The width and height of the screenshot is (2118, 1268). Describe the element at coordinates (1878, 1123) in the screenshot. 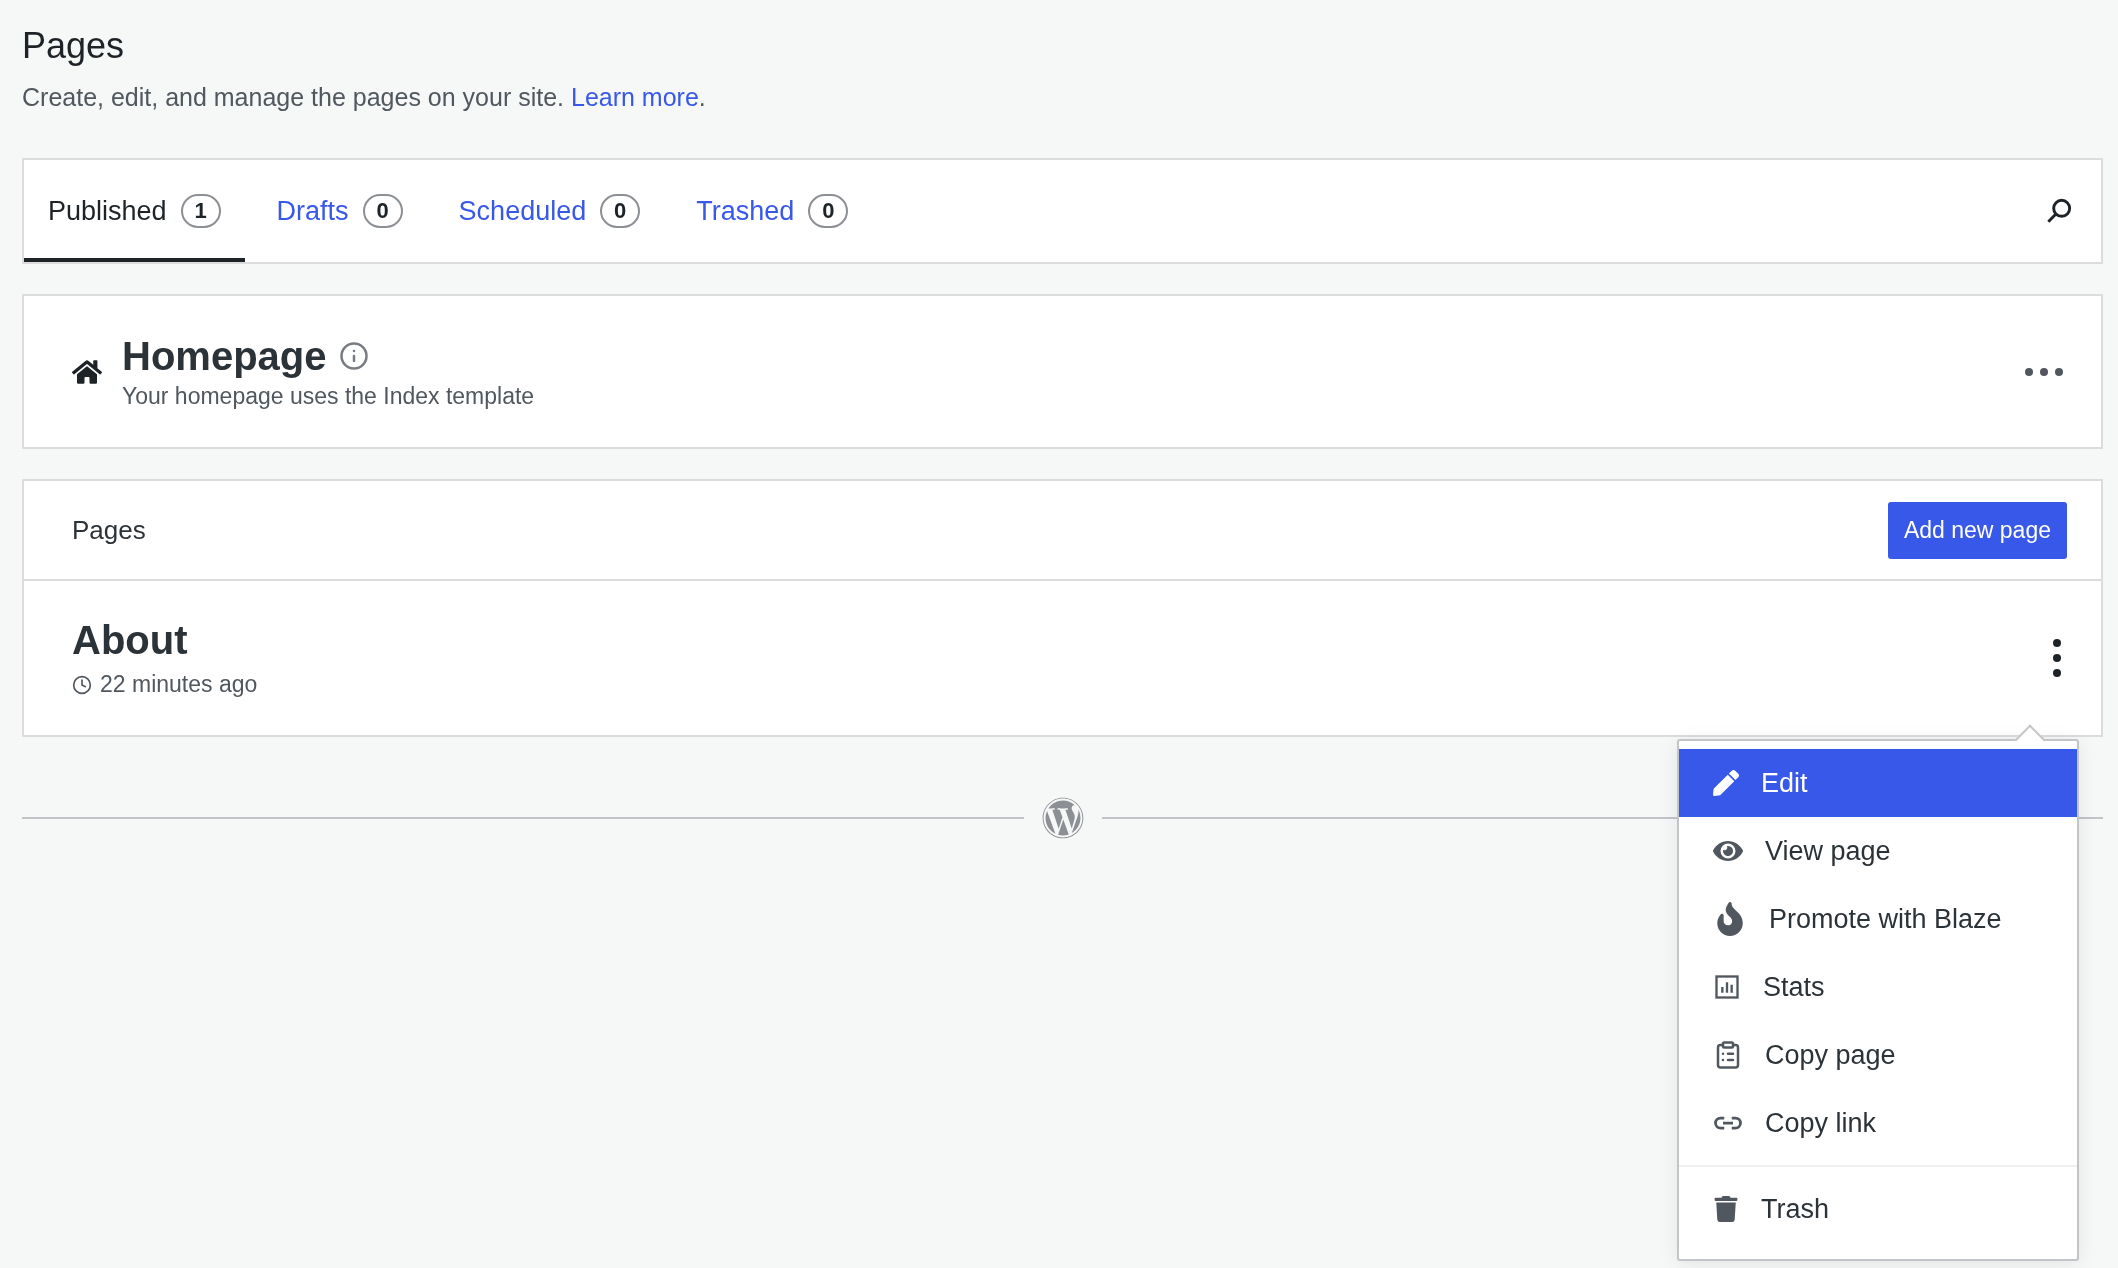

I see `menu-item: Copy link` at that location.